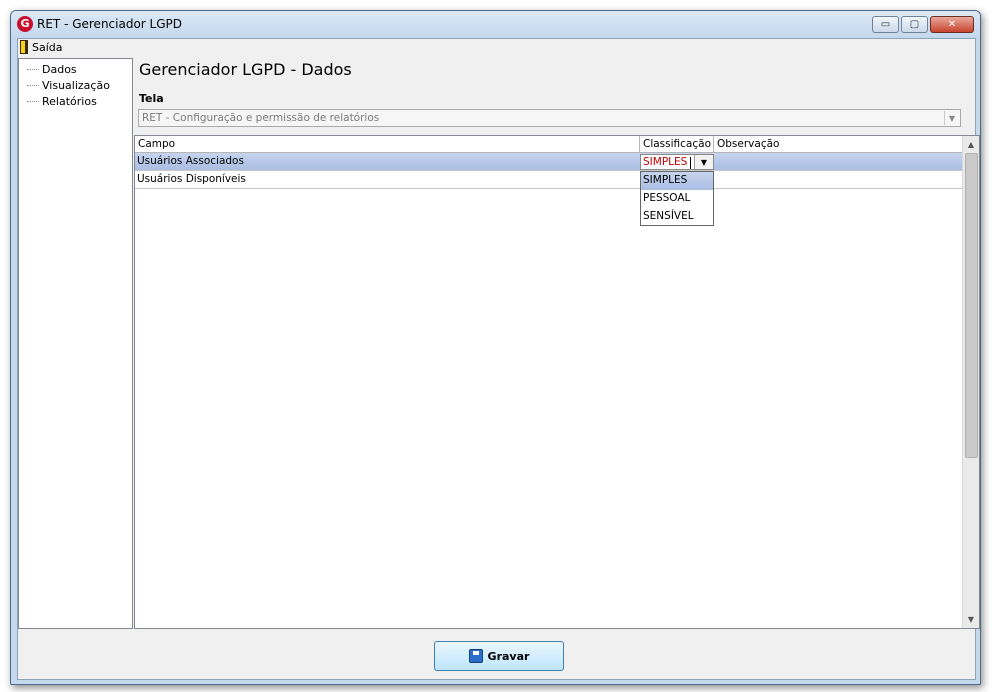  I want to click on column-header-classificacao: Classificação, so click(677, 144).